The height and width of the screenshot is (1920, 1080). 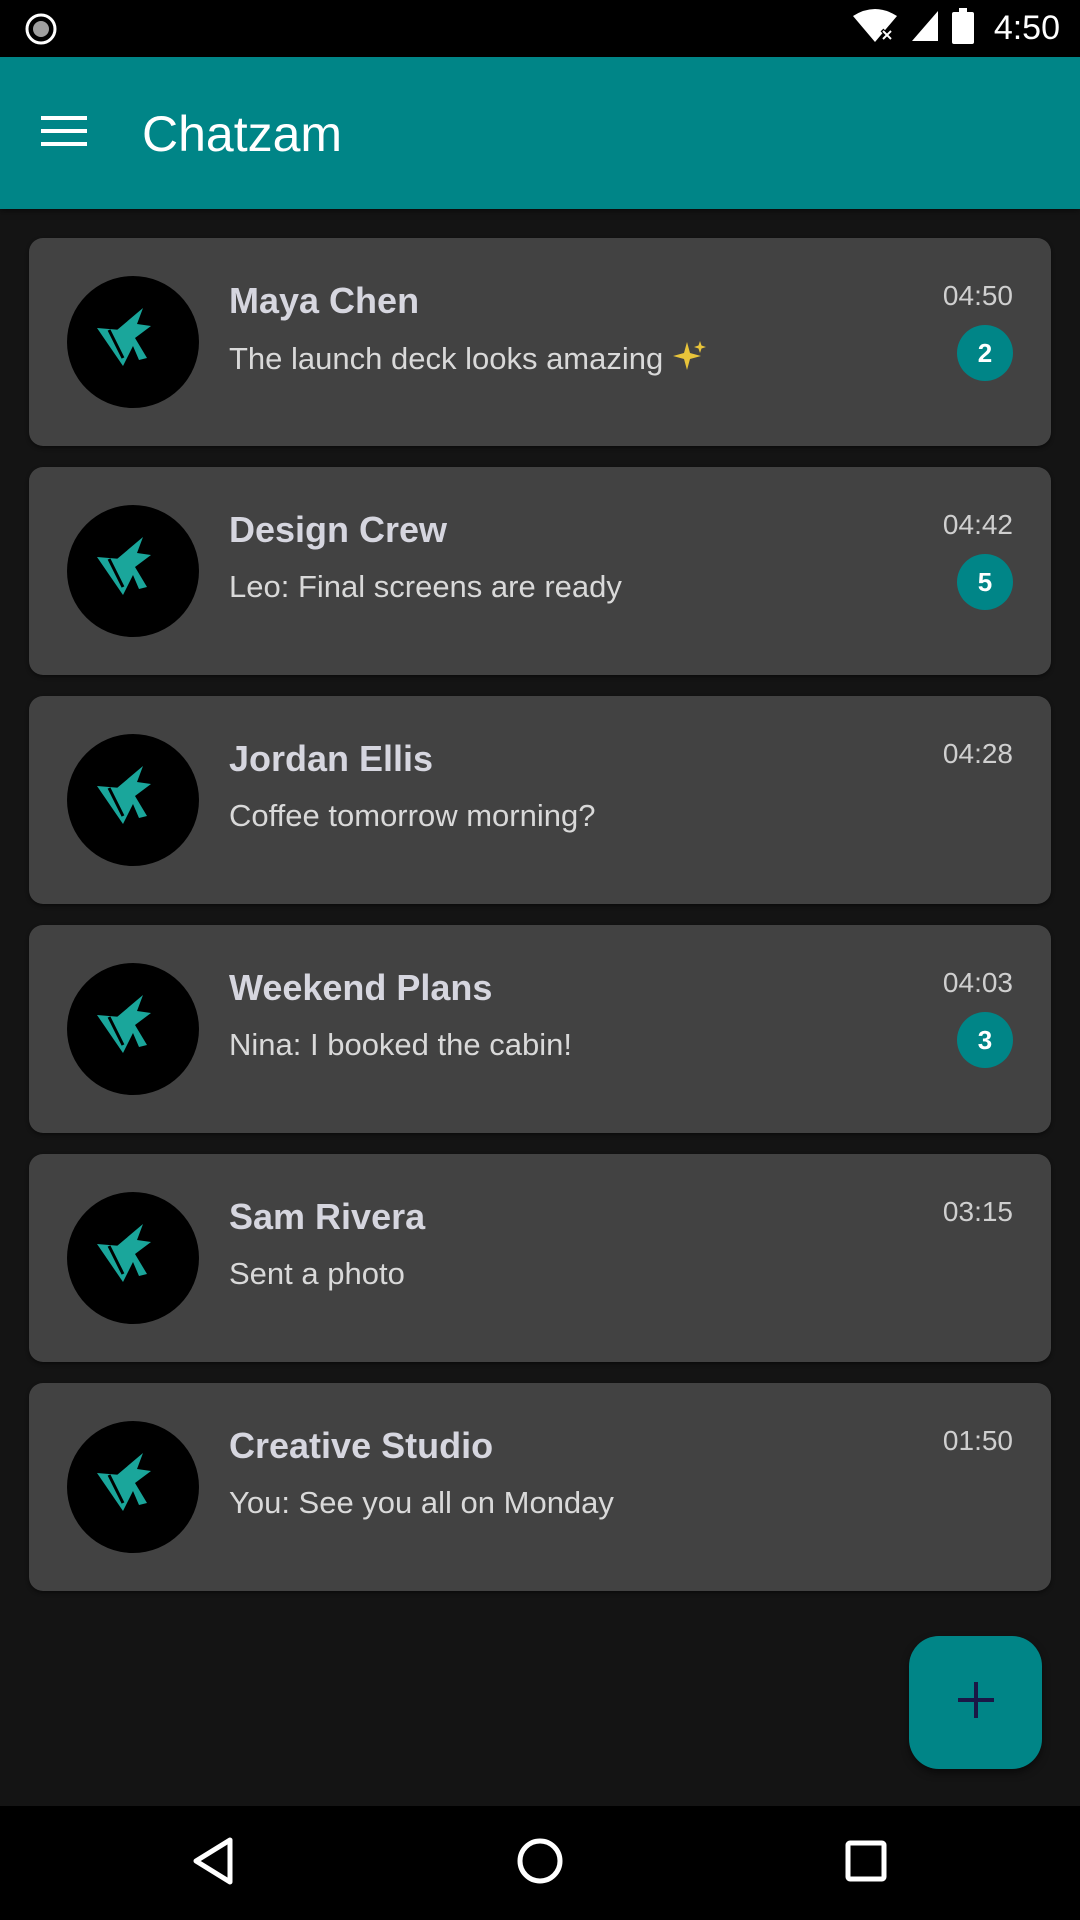 I want to click on plus-icon, so click(x=976, y=1702).